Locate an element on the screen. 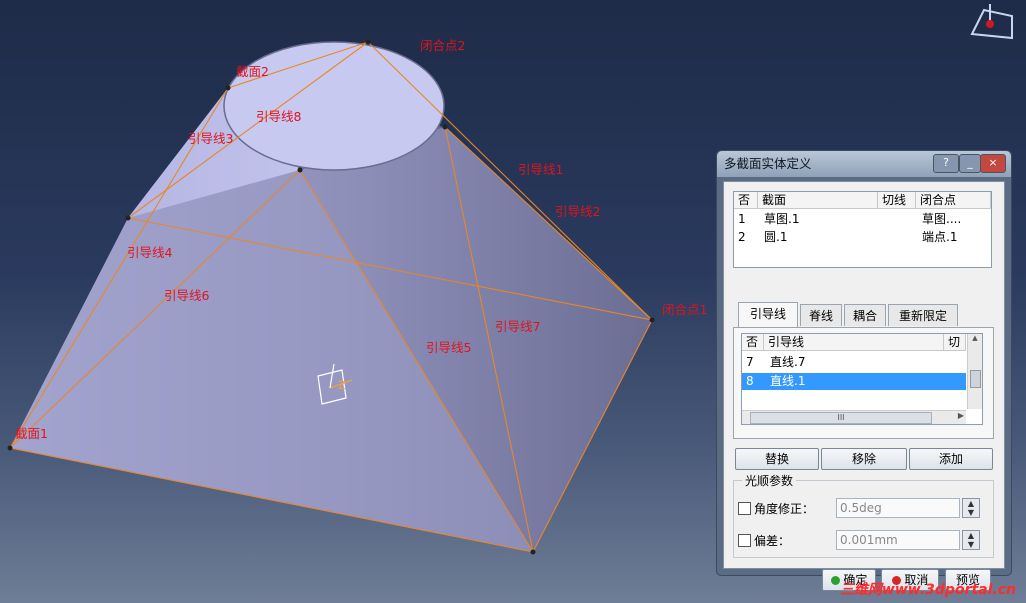 Image resolution: width=1026 pixels, height=603 pixels. guides-col-header-tangent: 切 is located at coordinates (955, 342).